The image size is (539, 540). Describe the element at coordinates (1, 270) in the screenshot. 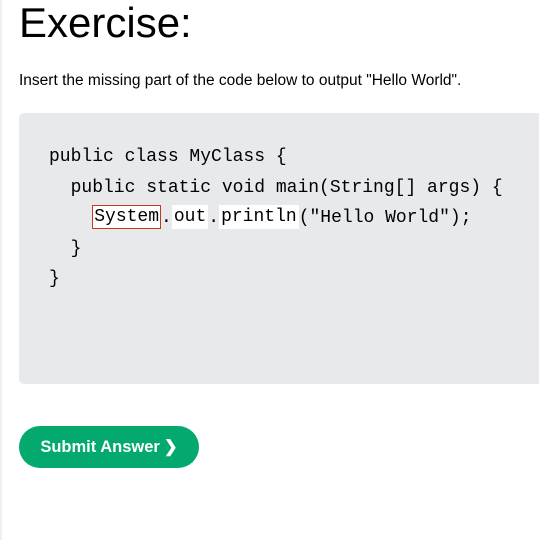

I see `page-edge-divider` at that location.